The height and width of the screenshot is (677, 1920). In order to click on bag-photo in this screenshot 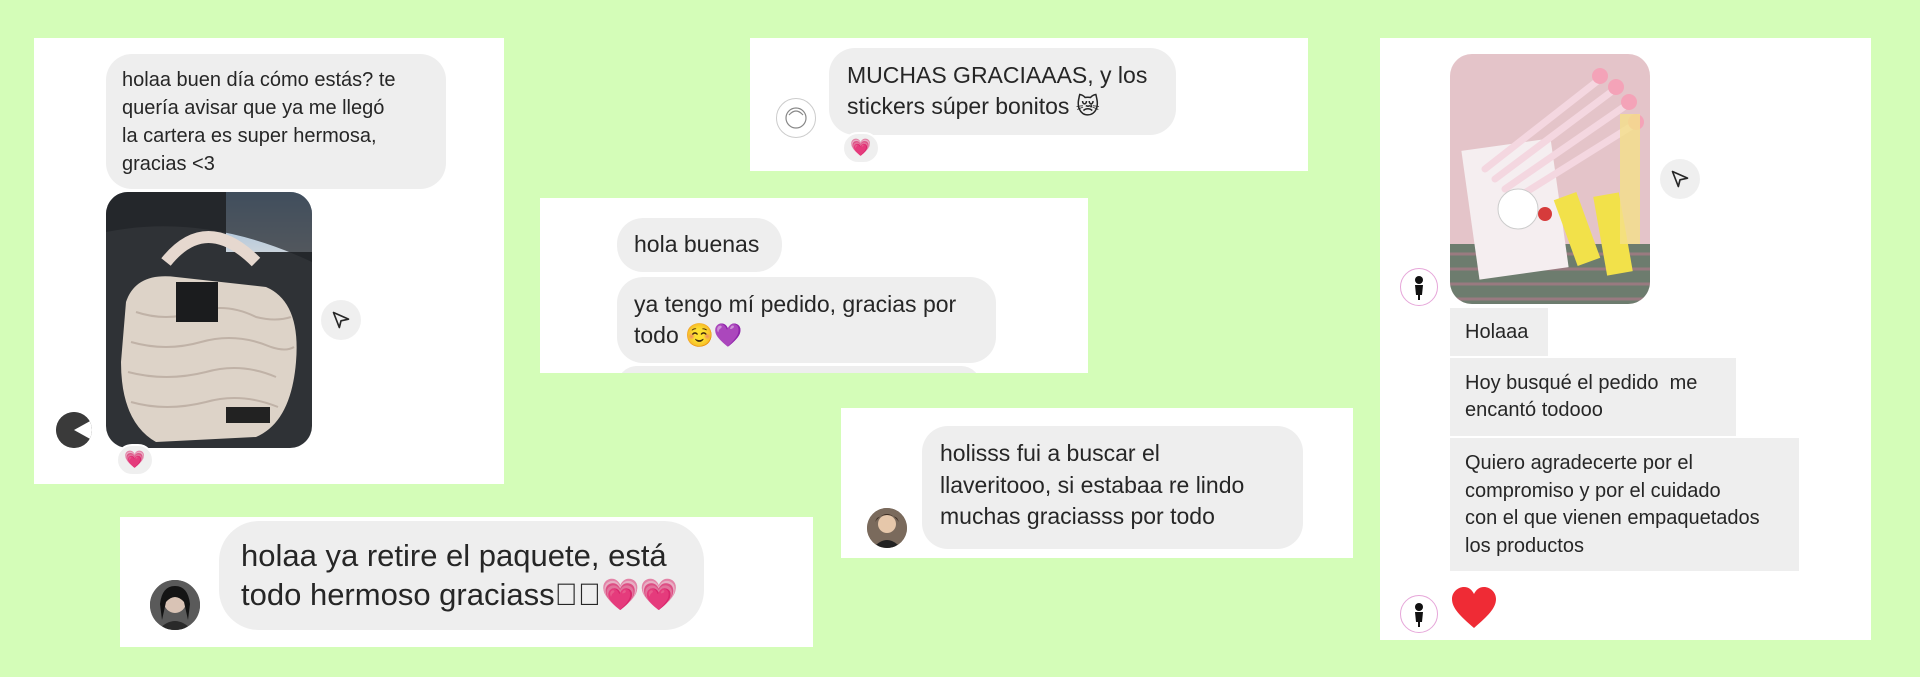, I will do `click(209, 320)`.